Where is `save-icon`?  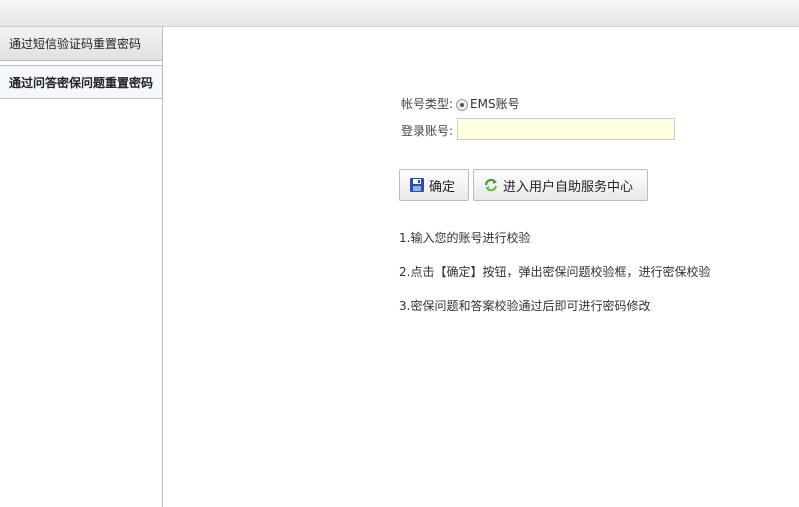
save-icon is located at coordinates (417, 185).